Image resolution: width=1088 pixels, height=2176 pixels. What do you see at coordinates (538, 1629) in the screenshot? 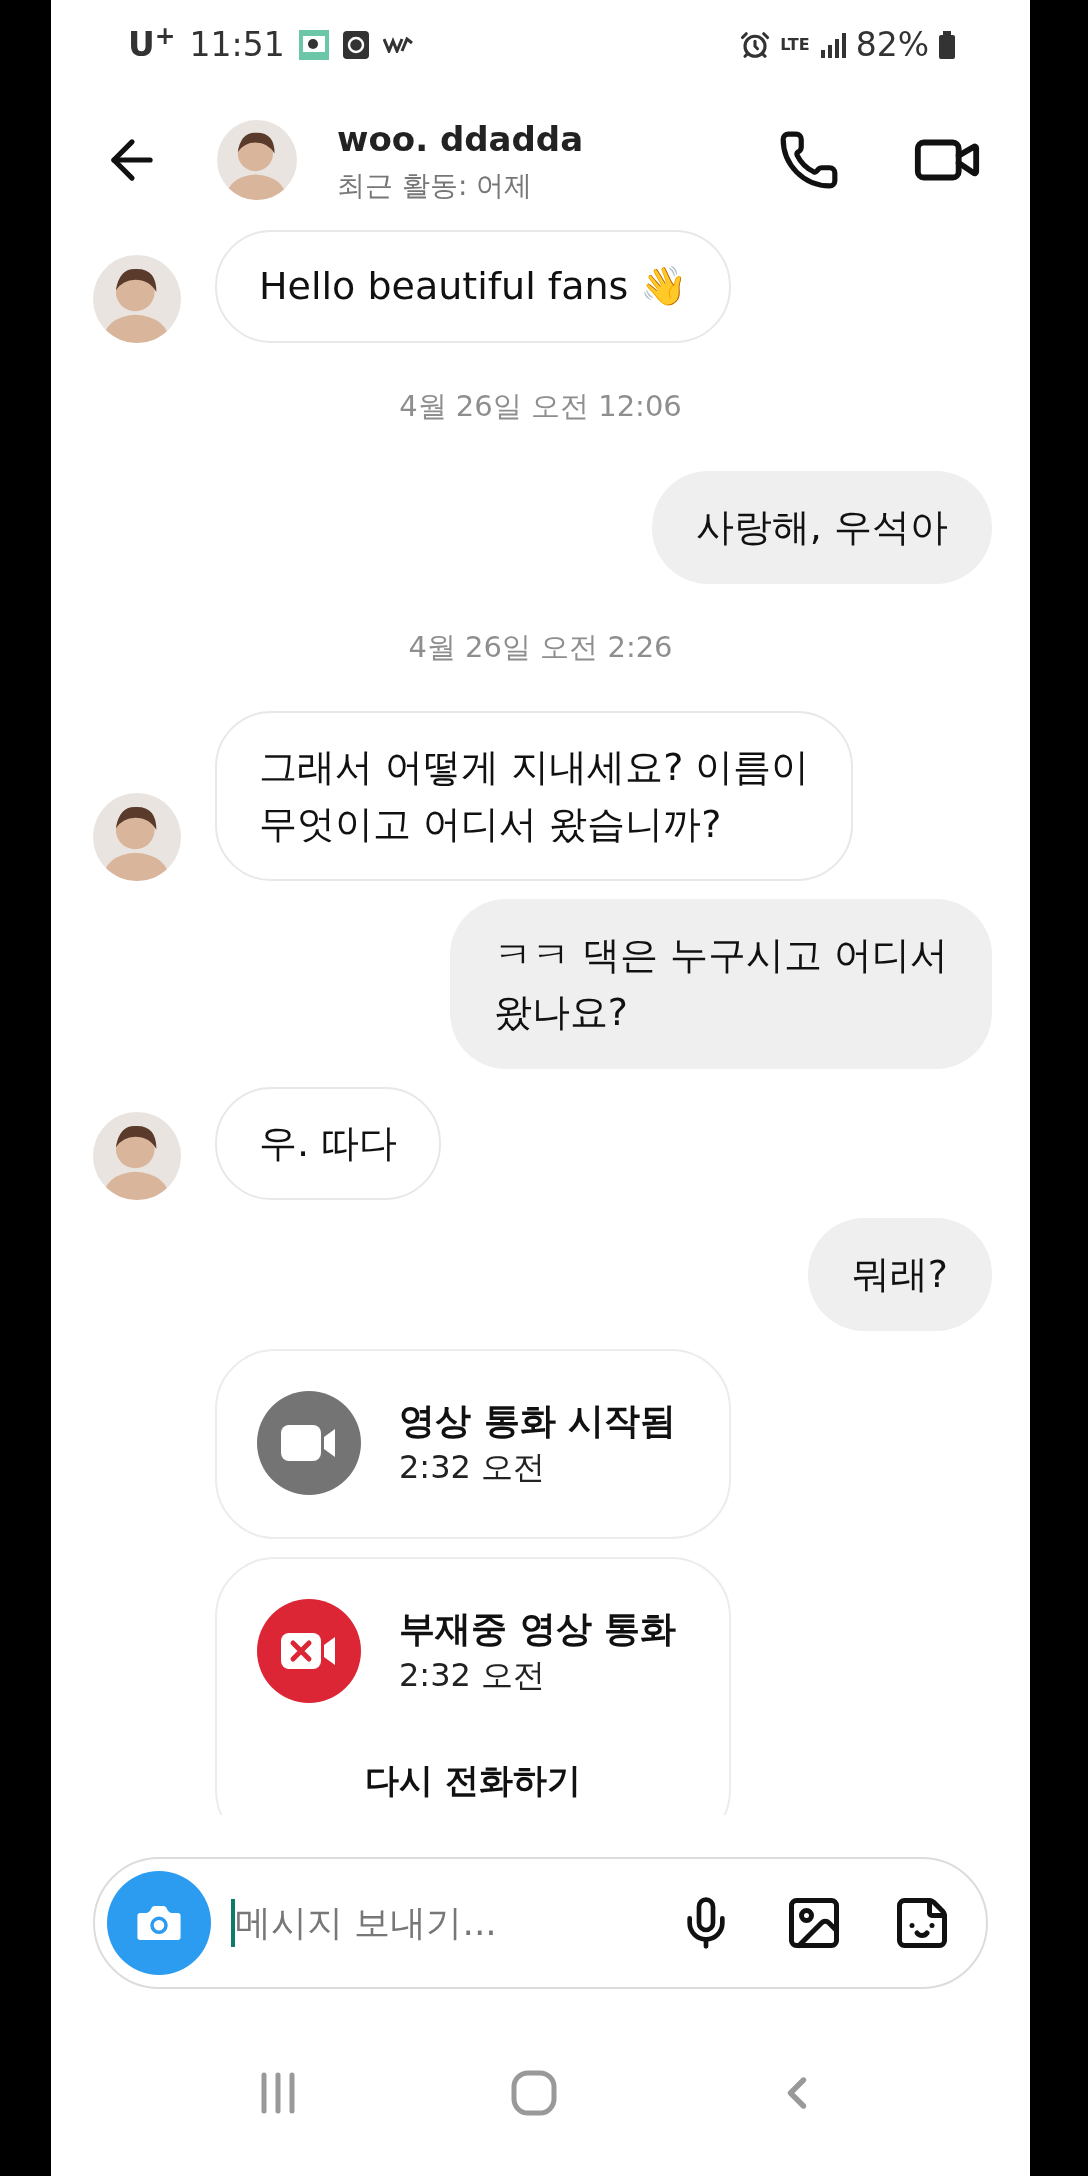
I see `call-title: 부재중 영상 통화` at bounding box center [538, 1629].